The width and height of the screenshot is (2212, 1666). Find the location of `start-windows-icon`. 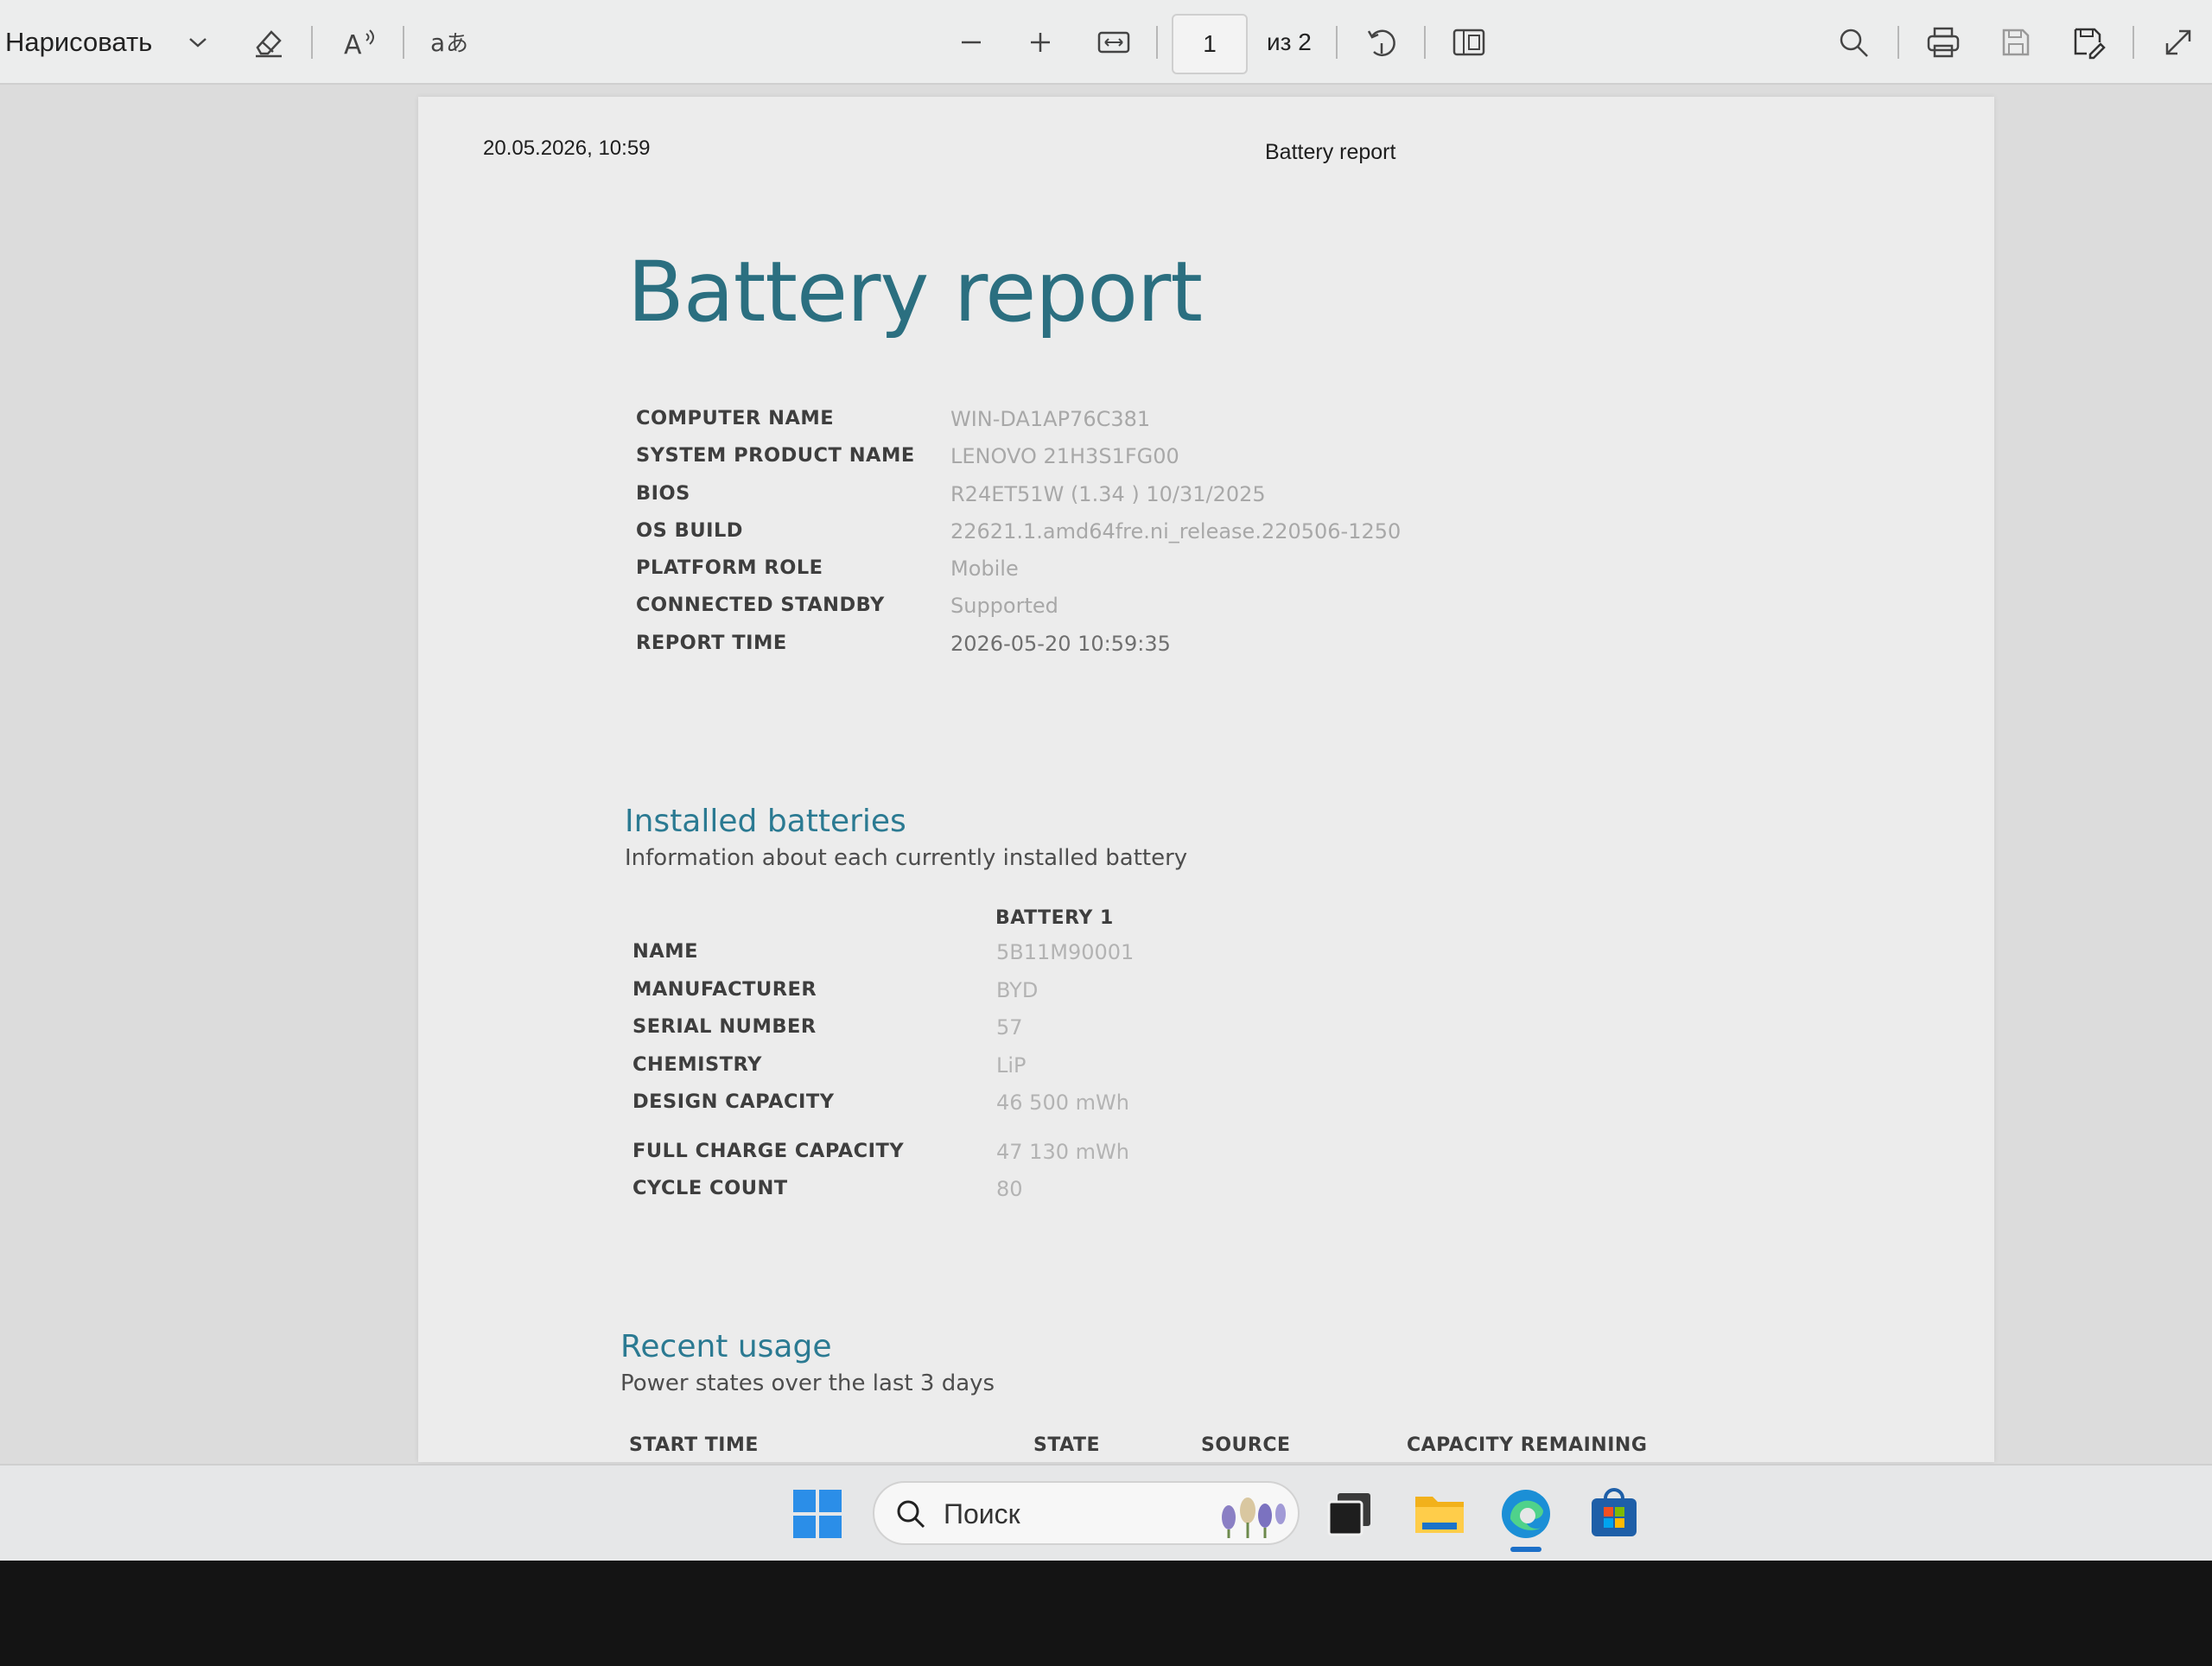

start-windows-icon is located at coordinates (817, 1514).